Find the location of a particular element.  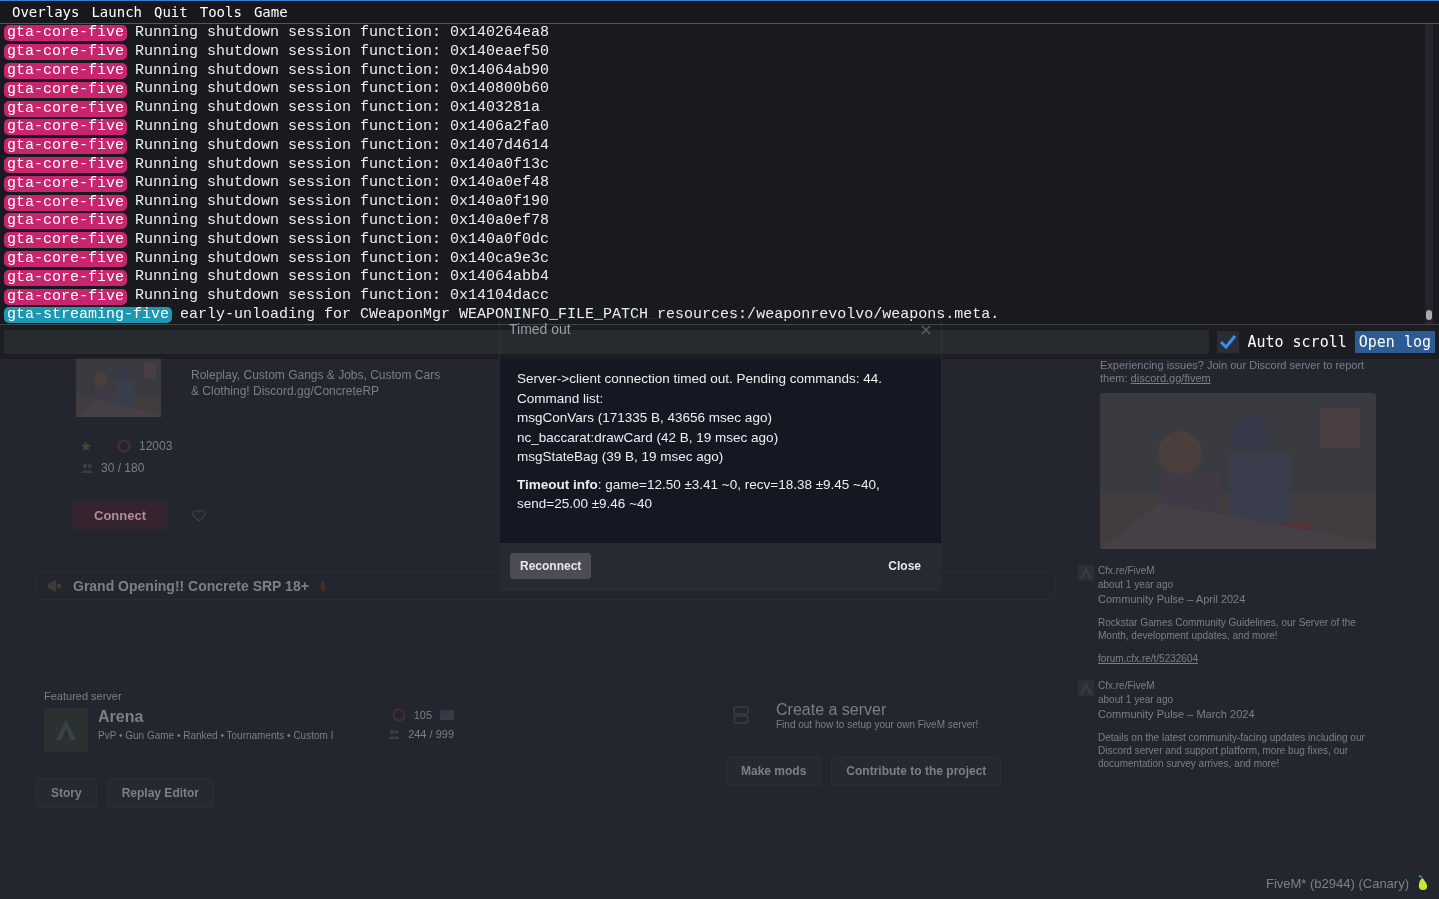

replay-editor-button: Replay Editor is located at coordinates (160, 793).